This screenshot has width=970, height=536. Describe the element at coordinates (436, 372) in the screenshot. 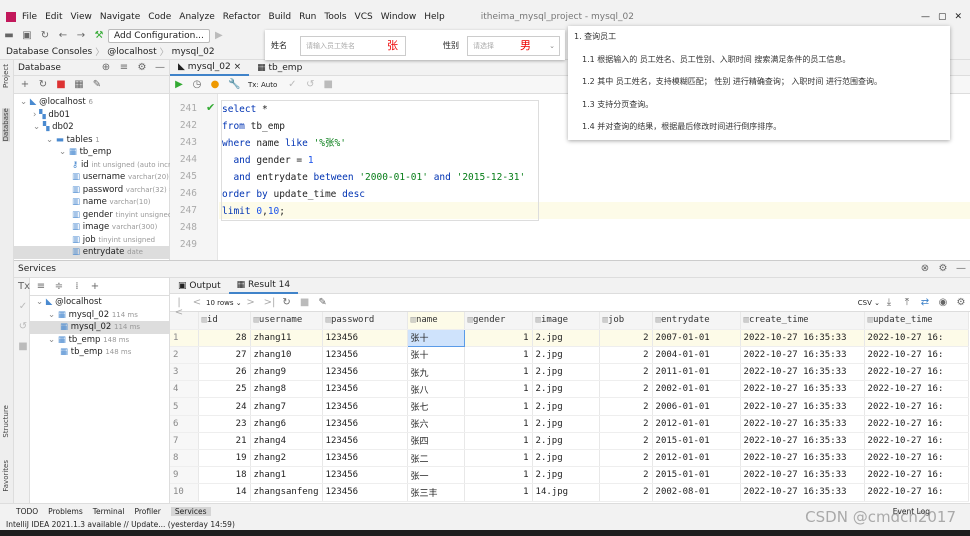

I see `table-cell: 张九` at that location.